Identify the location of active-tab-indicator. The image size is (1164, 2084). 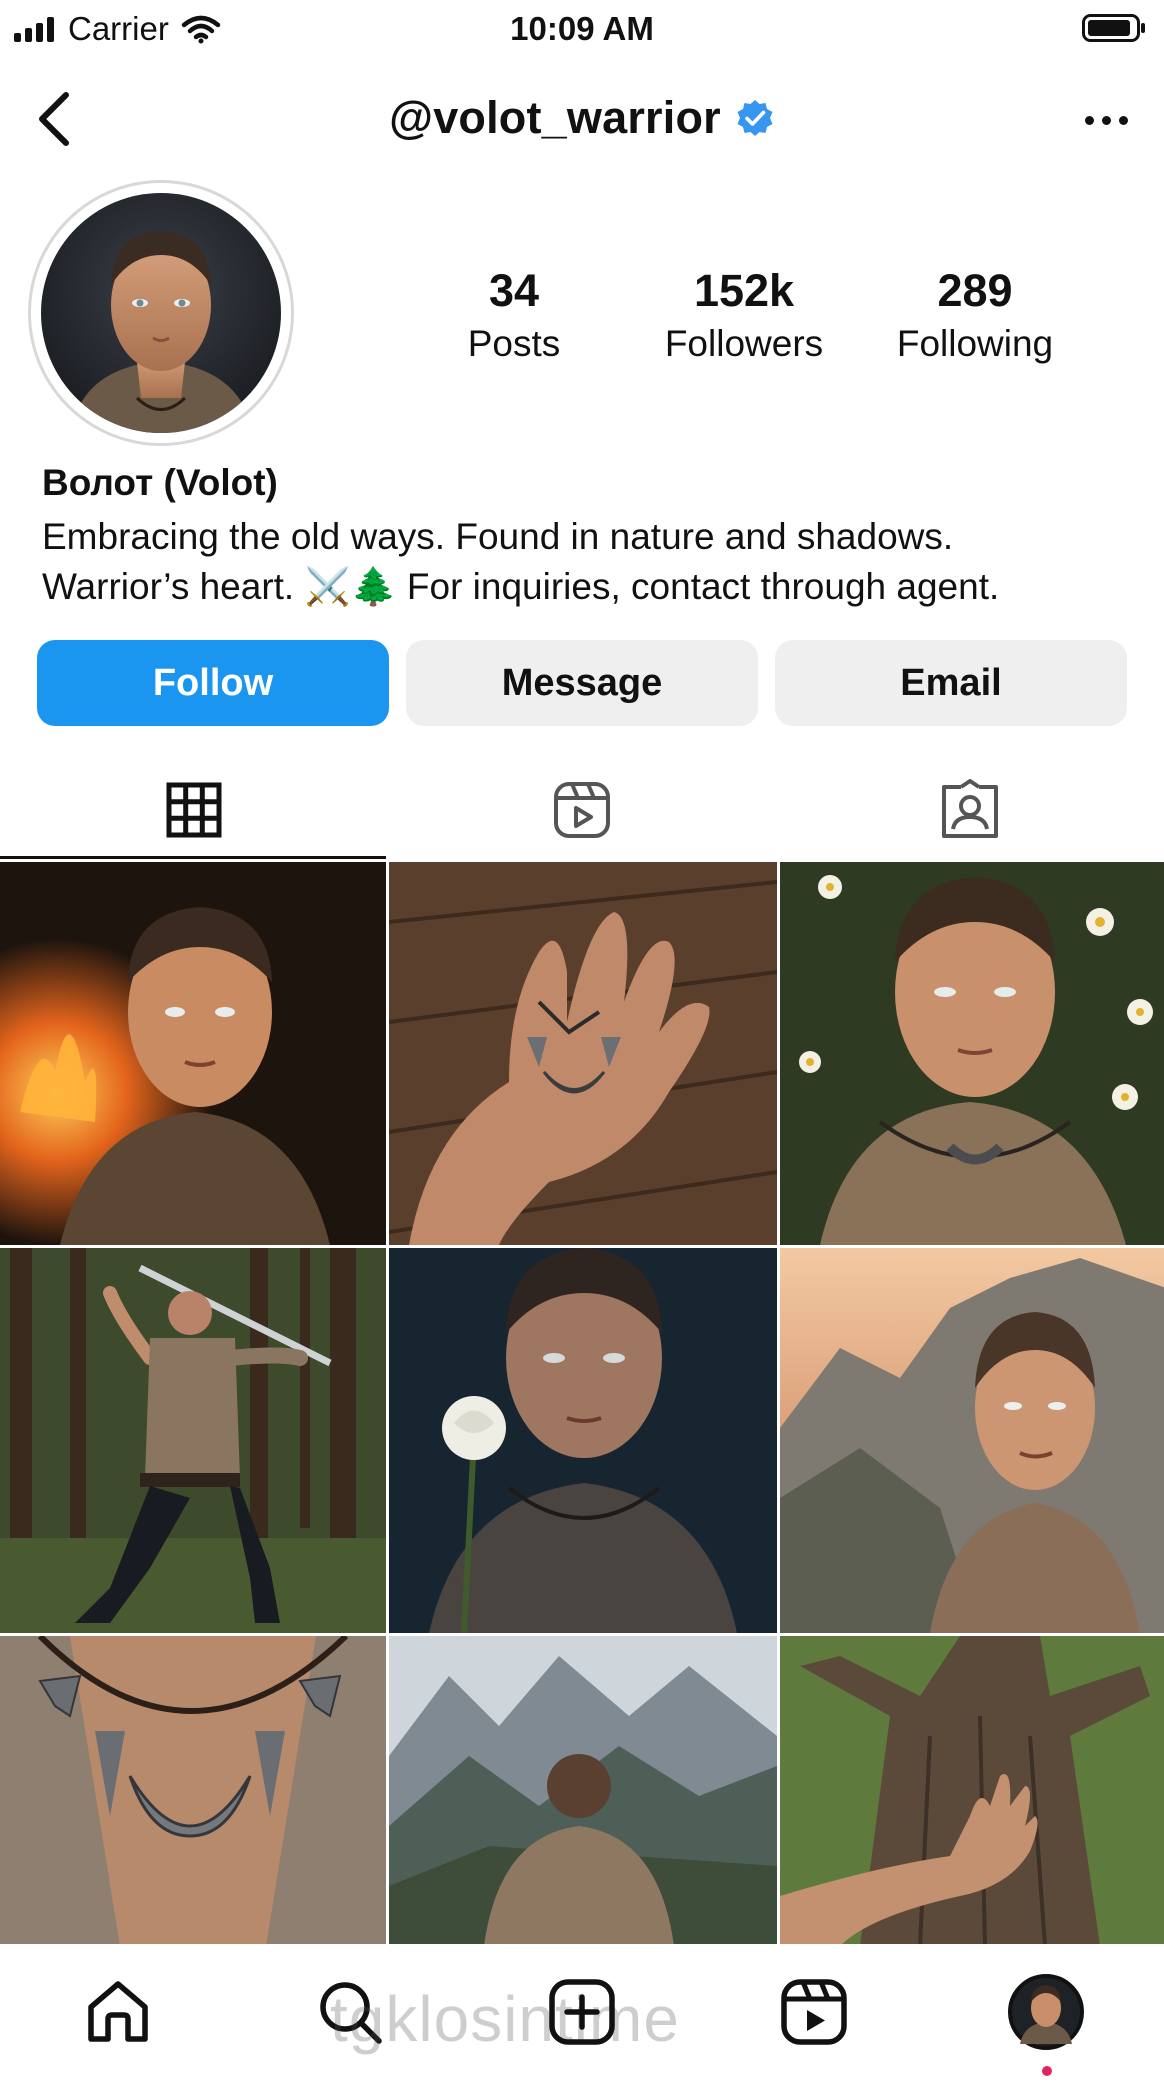
(193, 857).